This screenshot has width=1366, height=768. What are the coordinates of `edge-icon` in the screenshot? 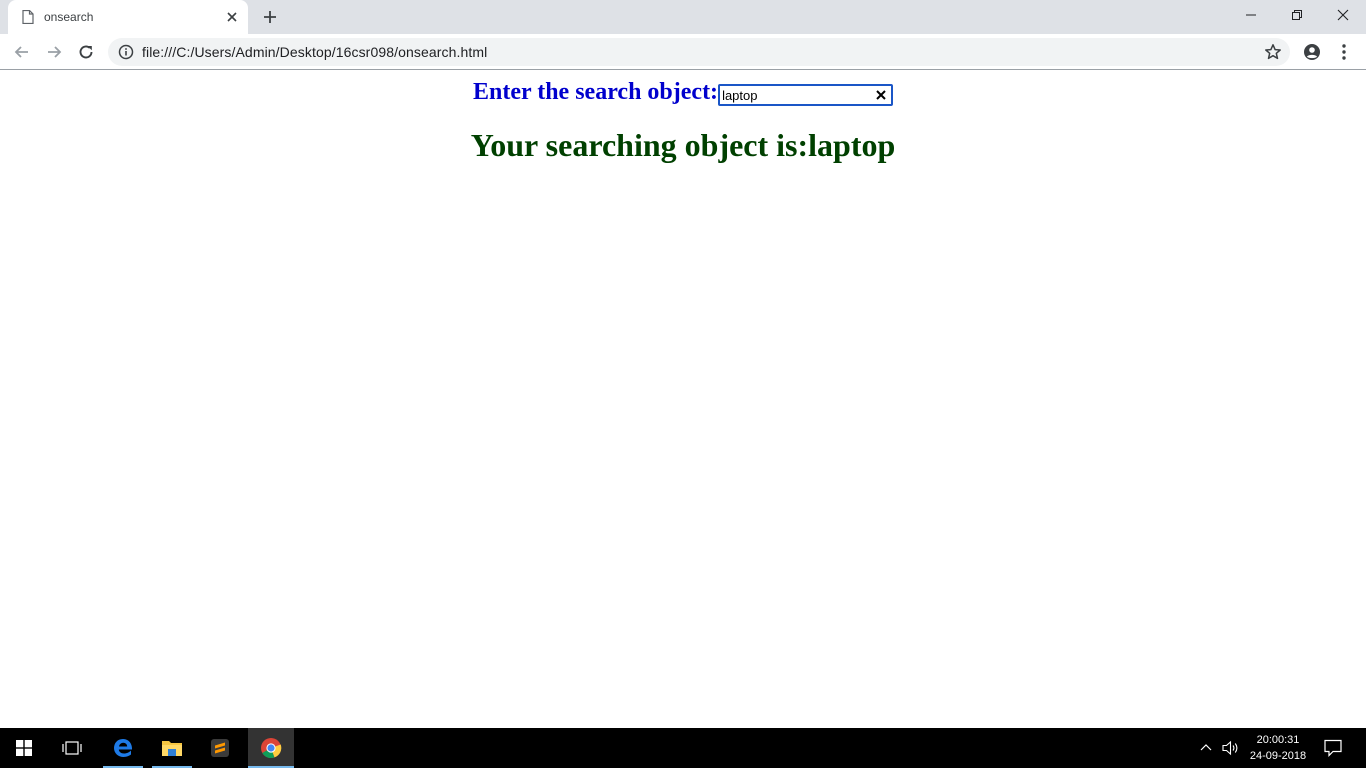 It's located at (123, 748).